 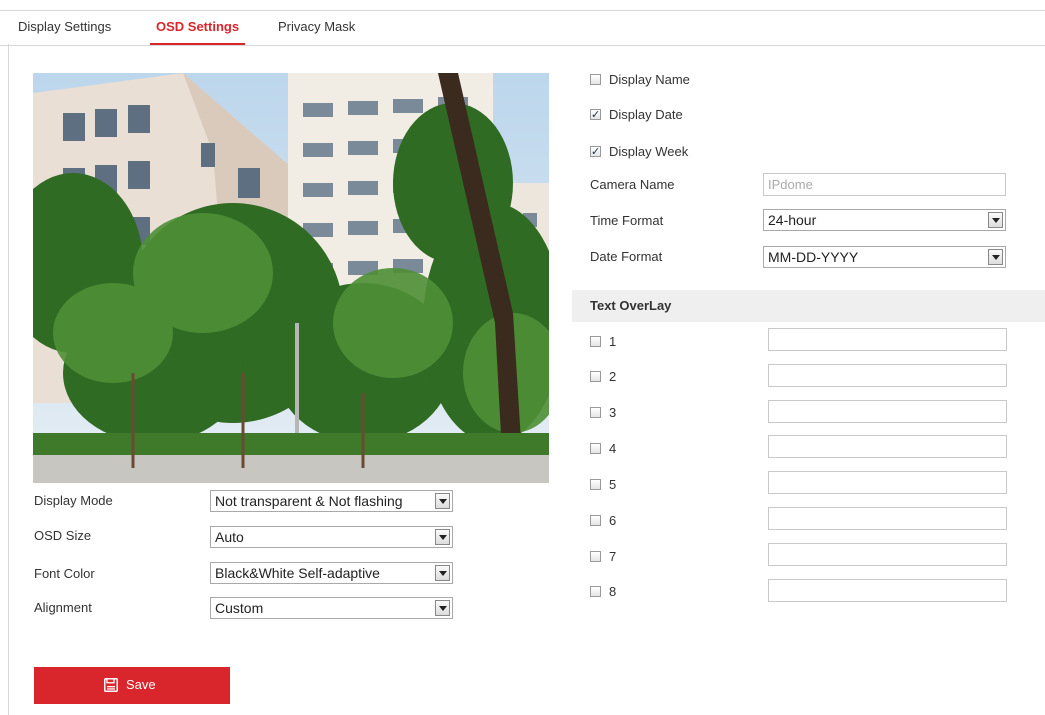 What do you see at coordinates (73, 500) in the screenshot?
I see `display-mode-label: Display Mode` at bounding box center [73, 500].